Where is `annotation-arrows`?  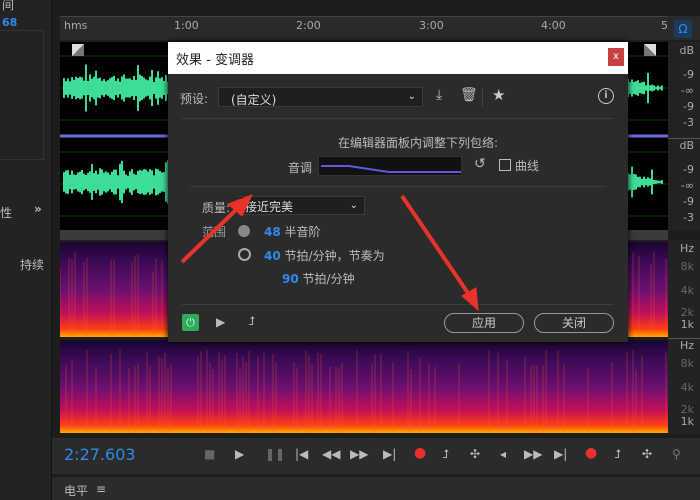
annotation-arrows is located at coordinates (329, 253).